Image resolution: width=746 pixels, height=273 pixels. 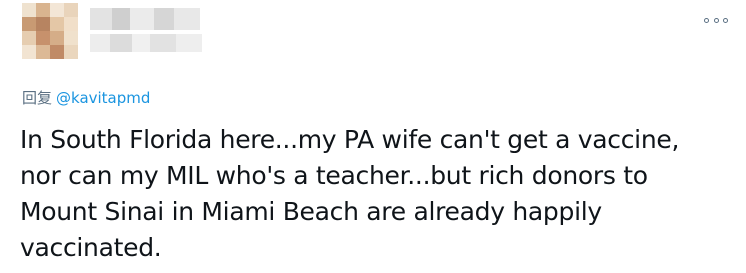 I want to click on reply-prefix: 回复, so click(x=37, y=98).